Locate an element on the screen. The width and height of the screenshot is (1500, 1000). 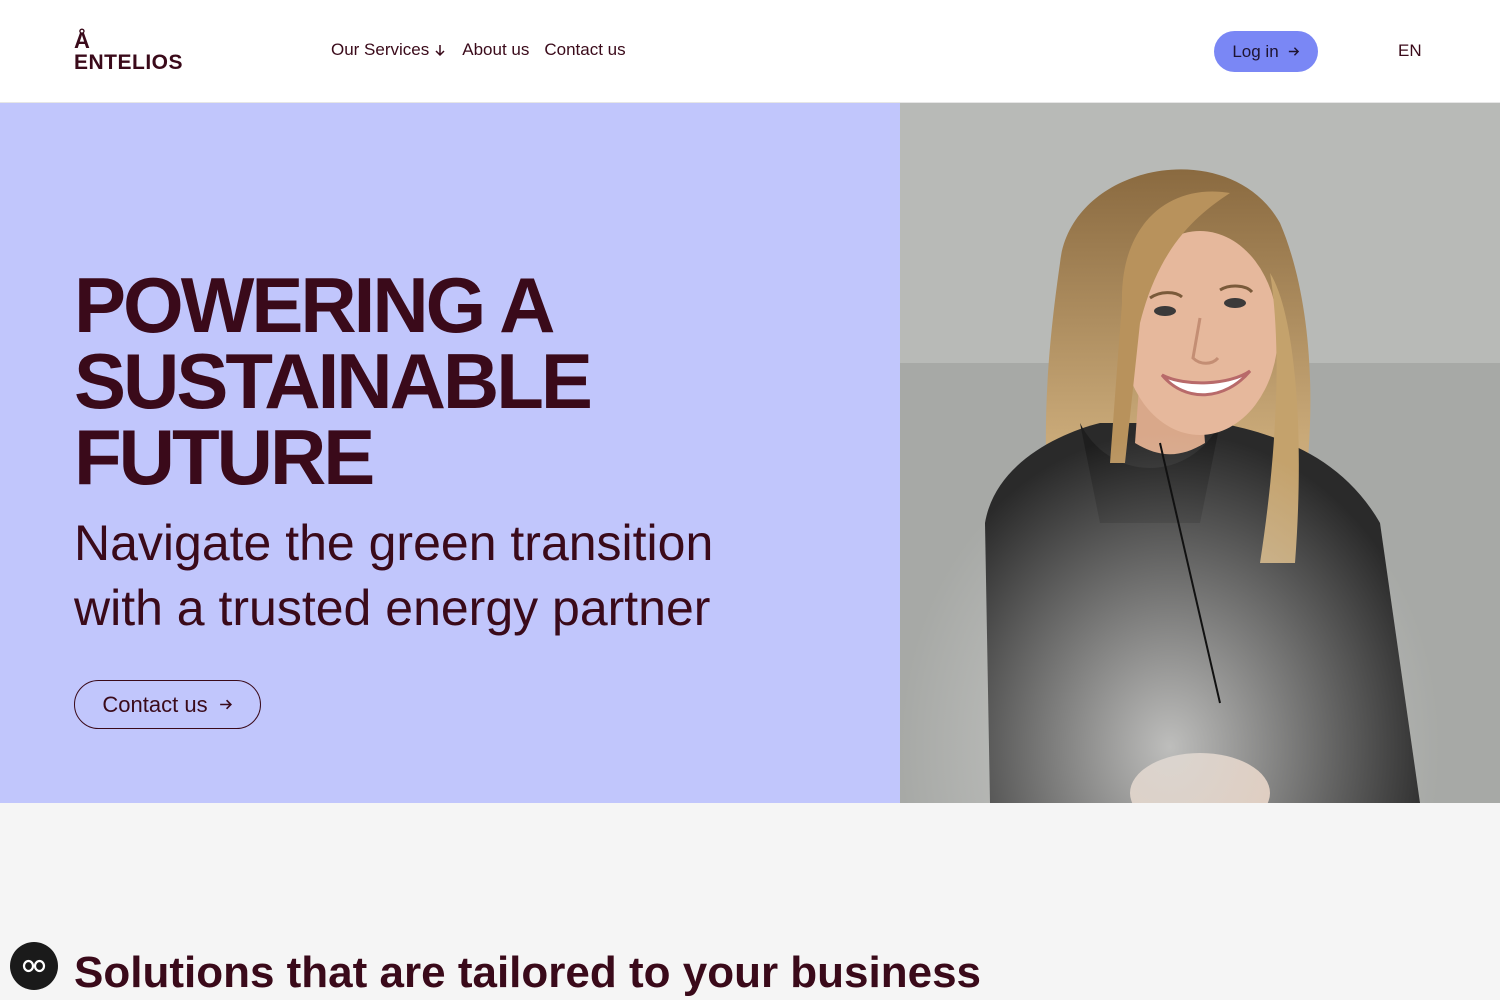
language-selector: EN is located at coordinates (1410, 51).